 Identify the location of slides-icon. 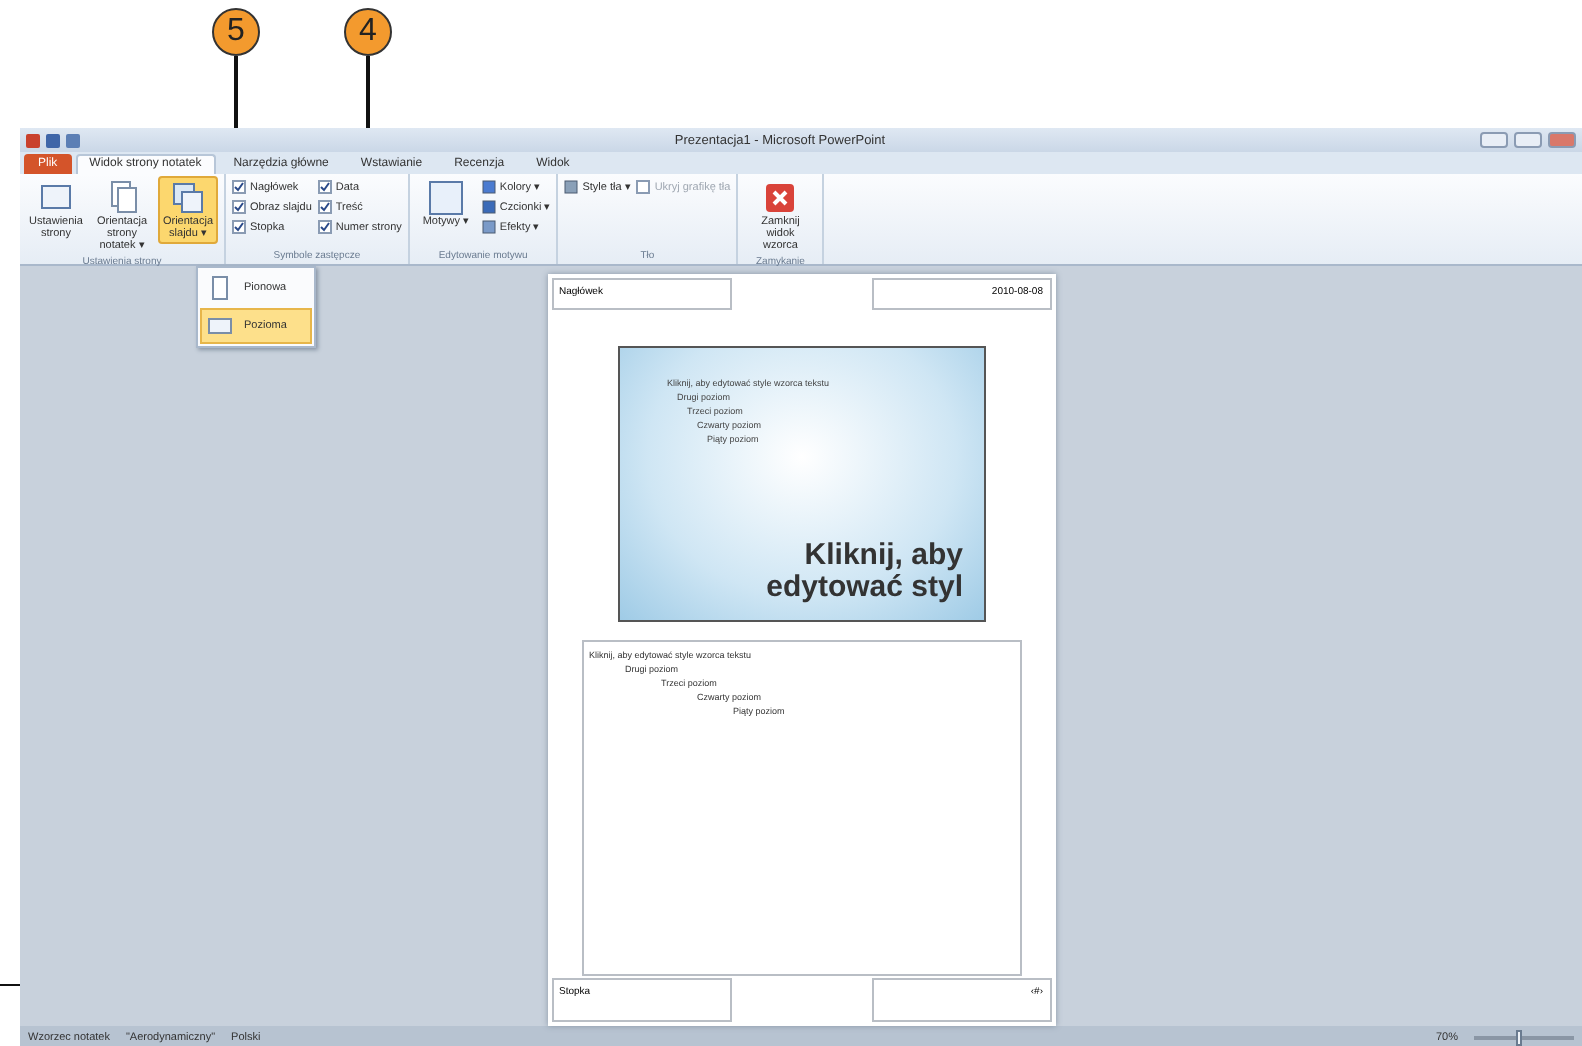
(188, 198).